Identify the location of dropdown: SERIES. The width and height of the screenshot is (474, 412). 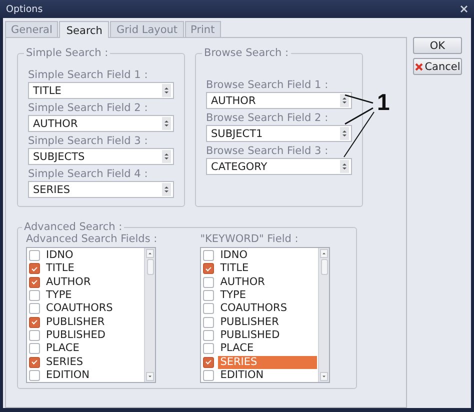
(101, 189).